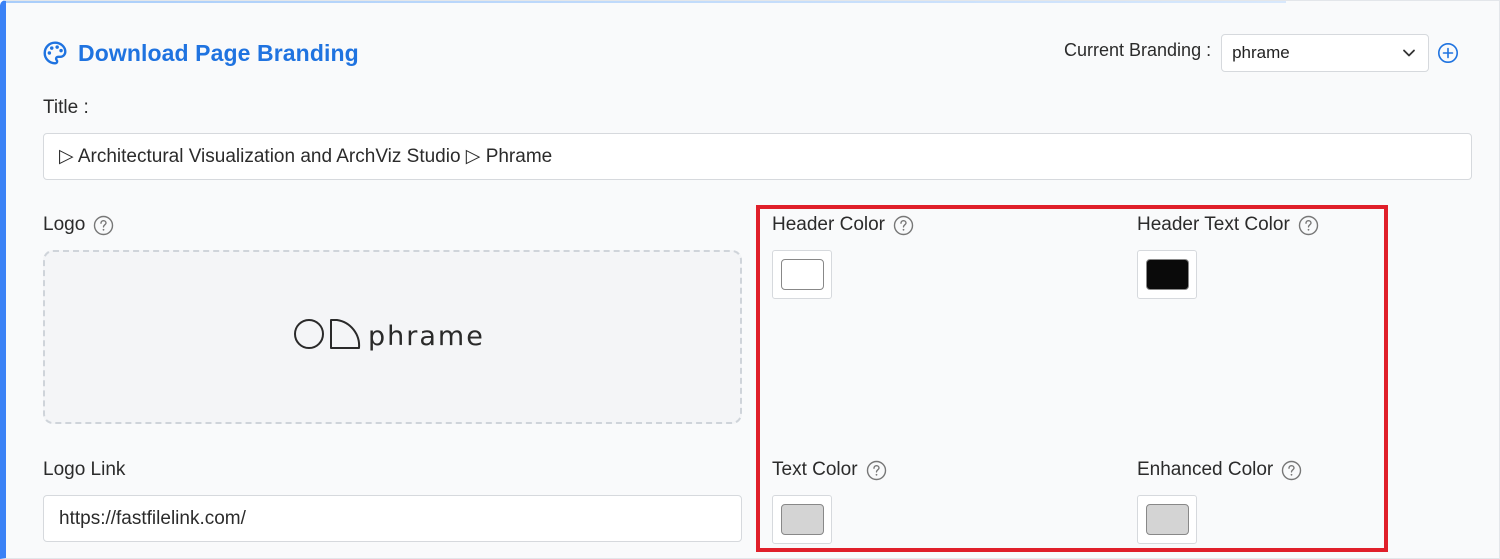 This screenshot has width=1500, height=559. I want to click on enhanced-color-label-text: Enhanced Color, so click(1205, 469).